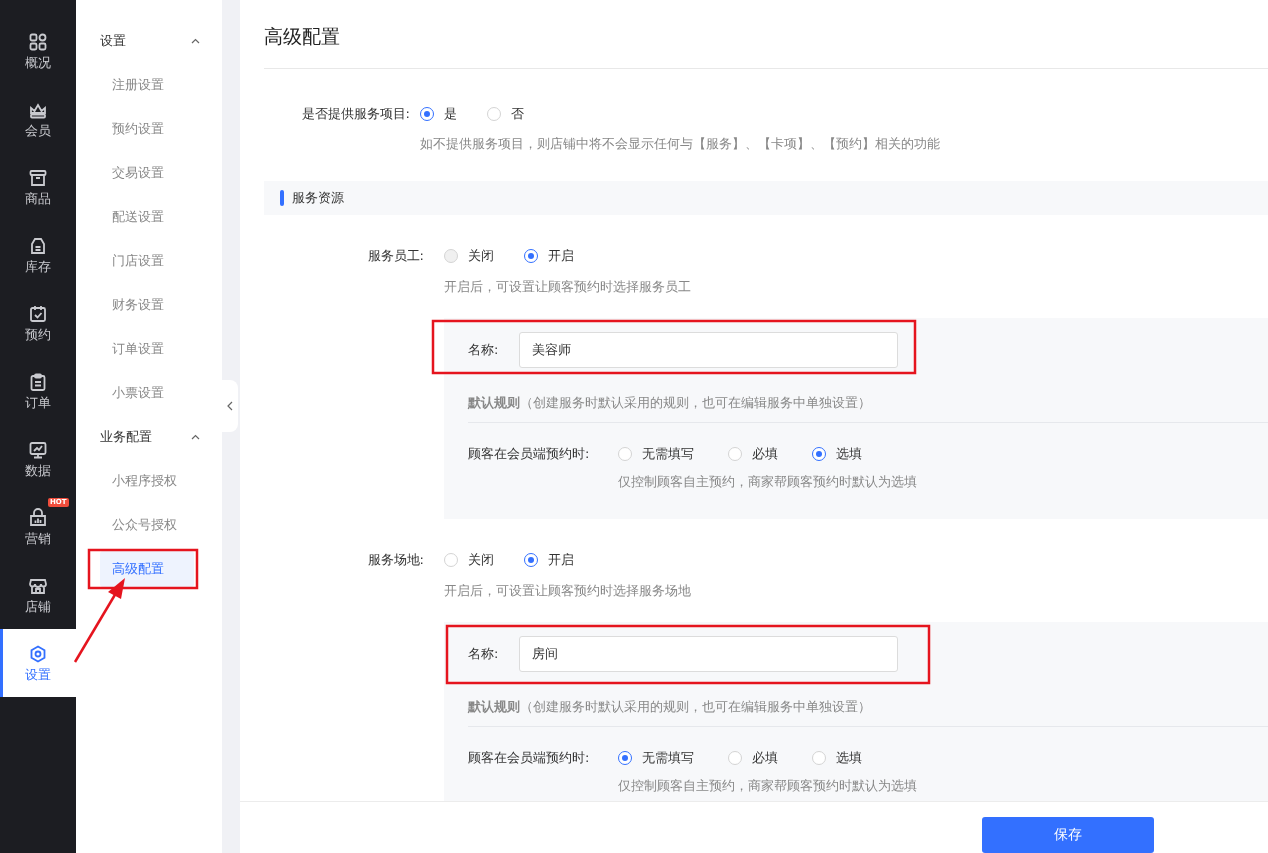 The width and height of the screenshot is (1268, 853). Describe the element at coordinates (147, 525) in the screenshot. I see `submenu-item: 公众号授权` at that location.